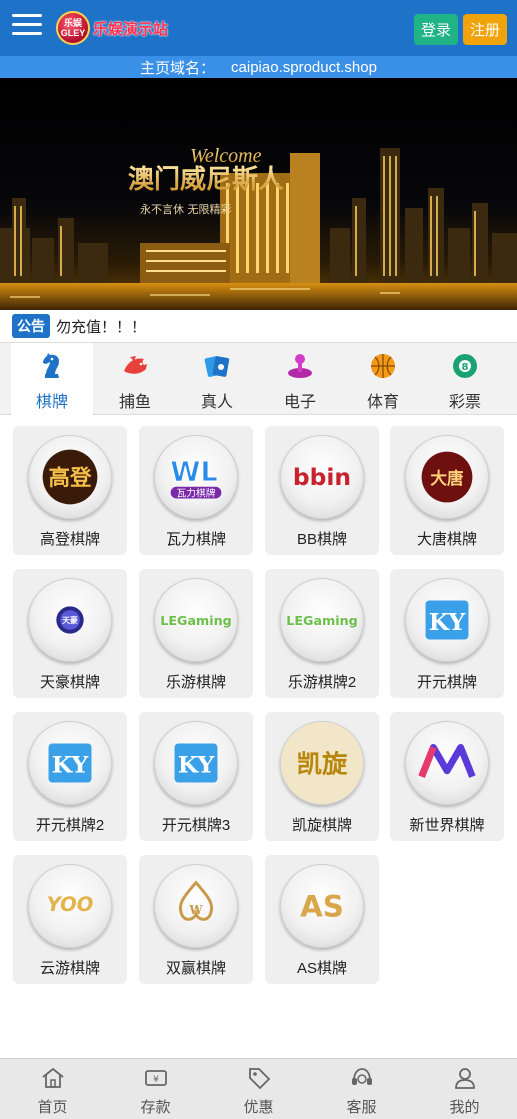 Image resolution: width=517 pixels, height=1119 pixels. What do you see at coordinates (27, 27) in the screenshot?
I see `menu-icon` at bounding box center [27, 27].